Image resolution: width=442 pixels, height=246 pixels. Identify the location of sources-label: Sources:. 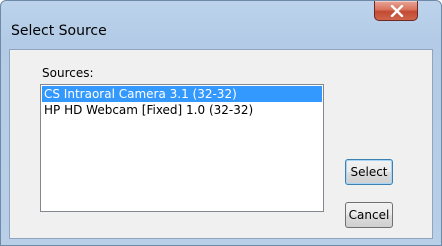
(68, 73).